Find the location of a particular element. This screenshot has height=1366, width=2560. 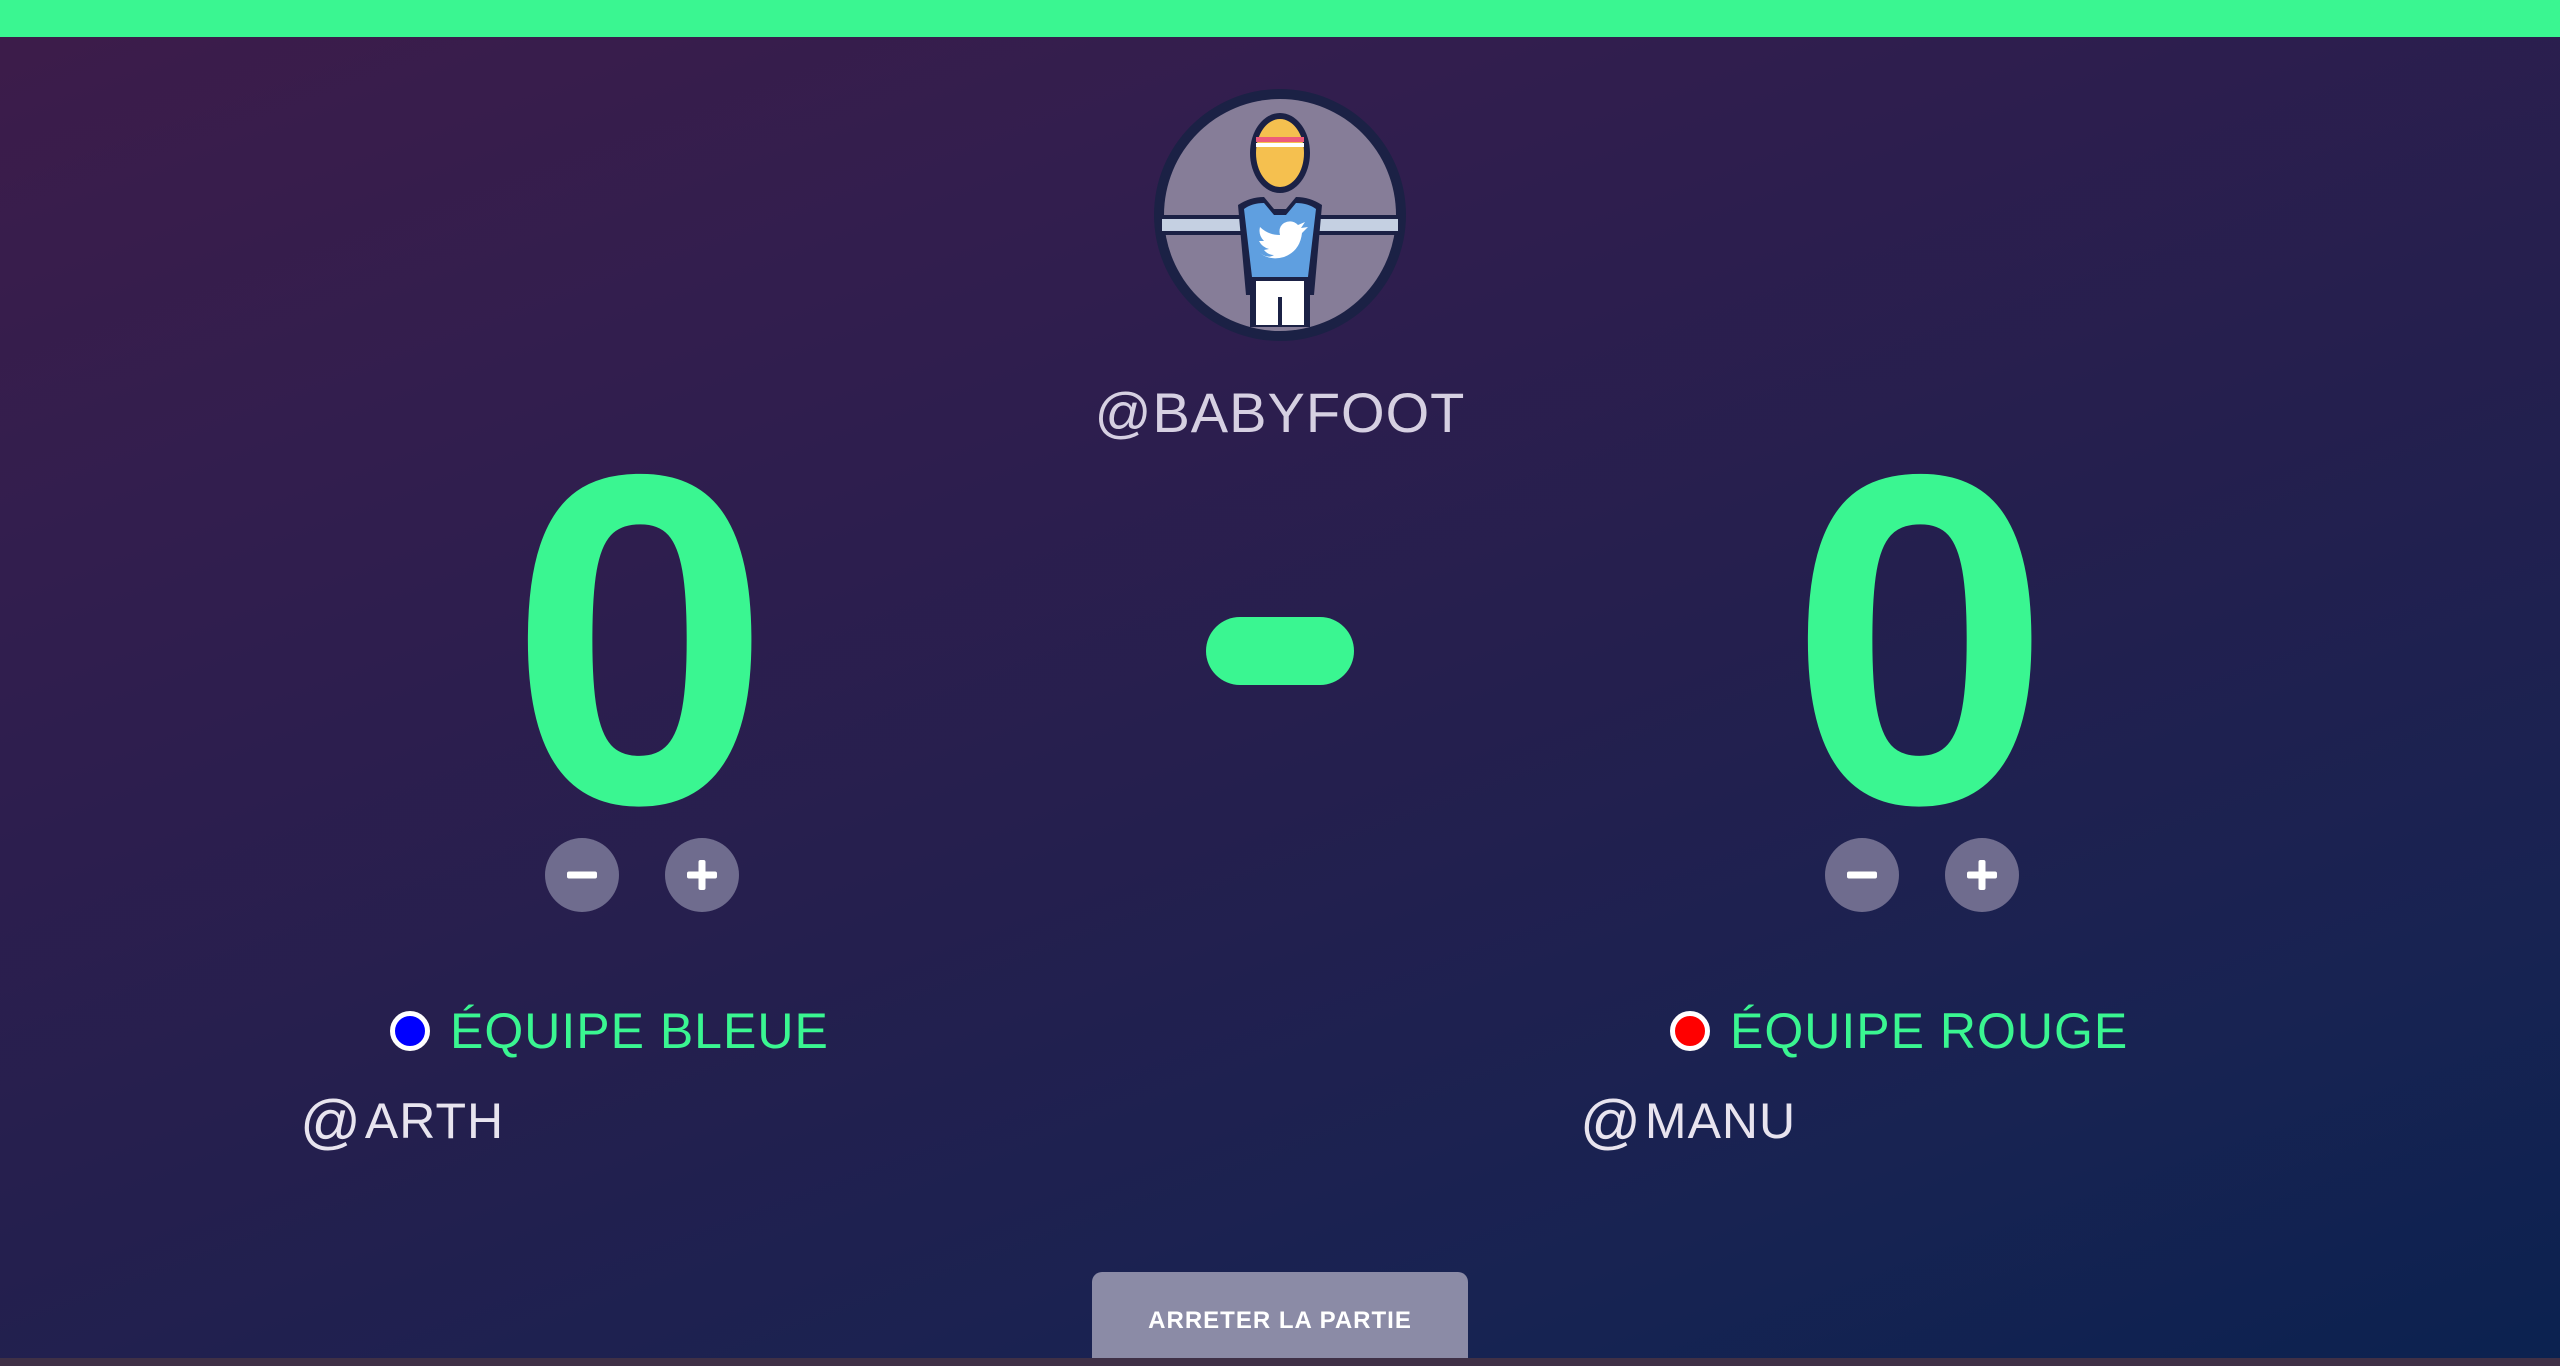

blue-team-header: ÉQUIPE BLEUE is located at coordinates (609, 1031).